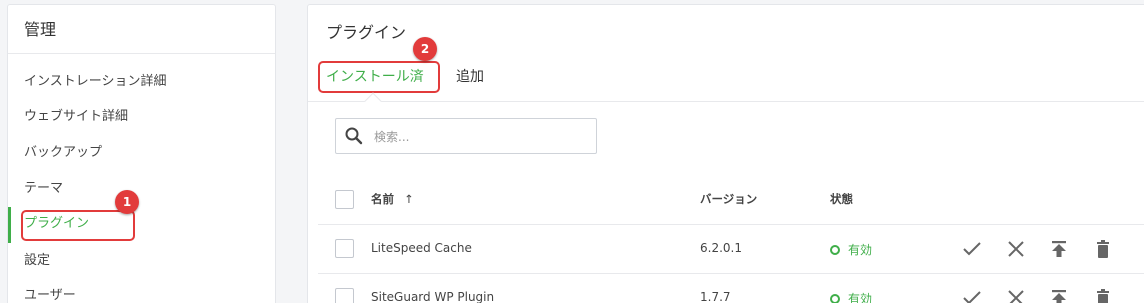  I want to click on search-field, so click(466, 136).